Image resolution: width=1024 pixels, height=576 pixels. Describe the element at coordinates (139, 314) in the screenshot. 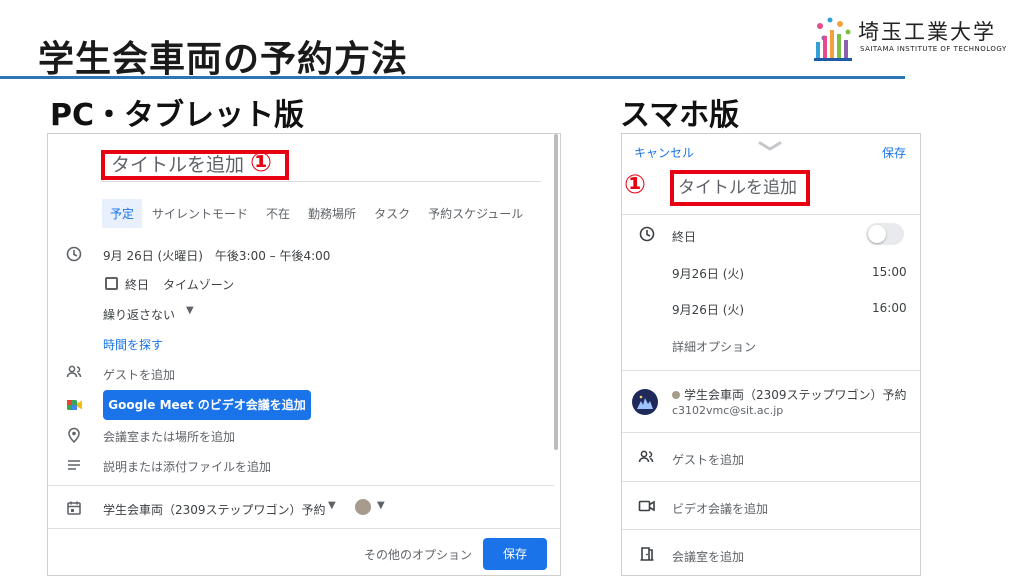

I see `repeat-select: 繰り返さない` at that location.